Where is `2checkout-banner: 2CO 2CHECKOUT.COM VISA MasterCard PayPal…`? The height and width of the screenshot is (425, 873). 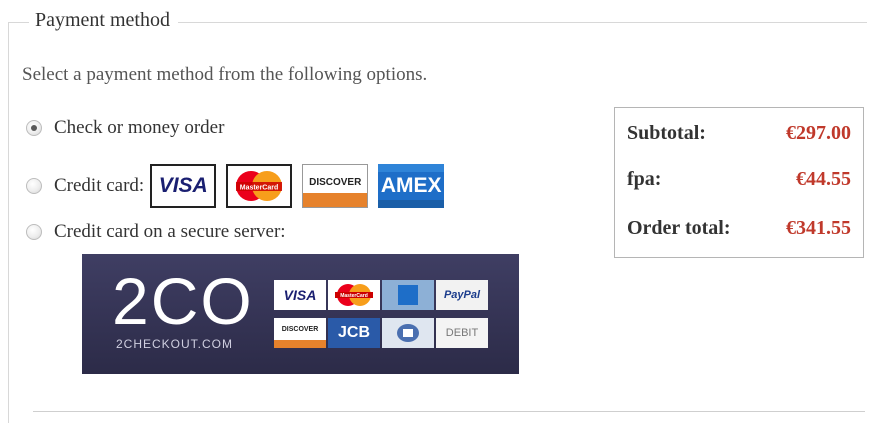
2checkout-banner: 2CO 2CHECKOUT.COM VISA MasterCard PayPal… is located at coordinates (300, 314).